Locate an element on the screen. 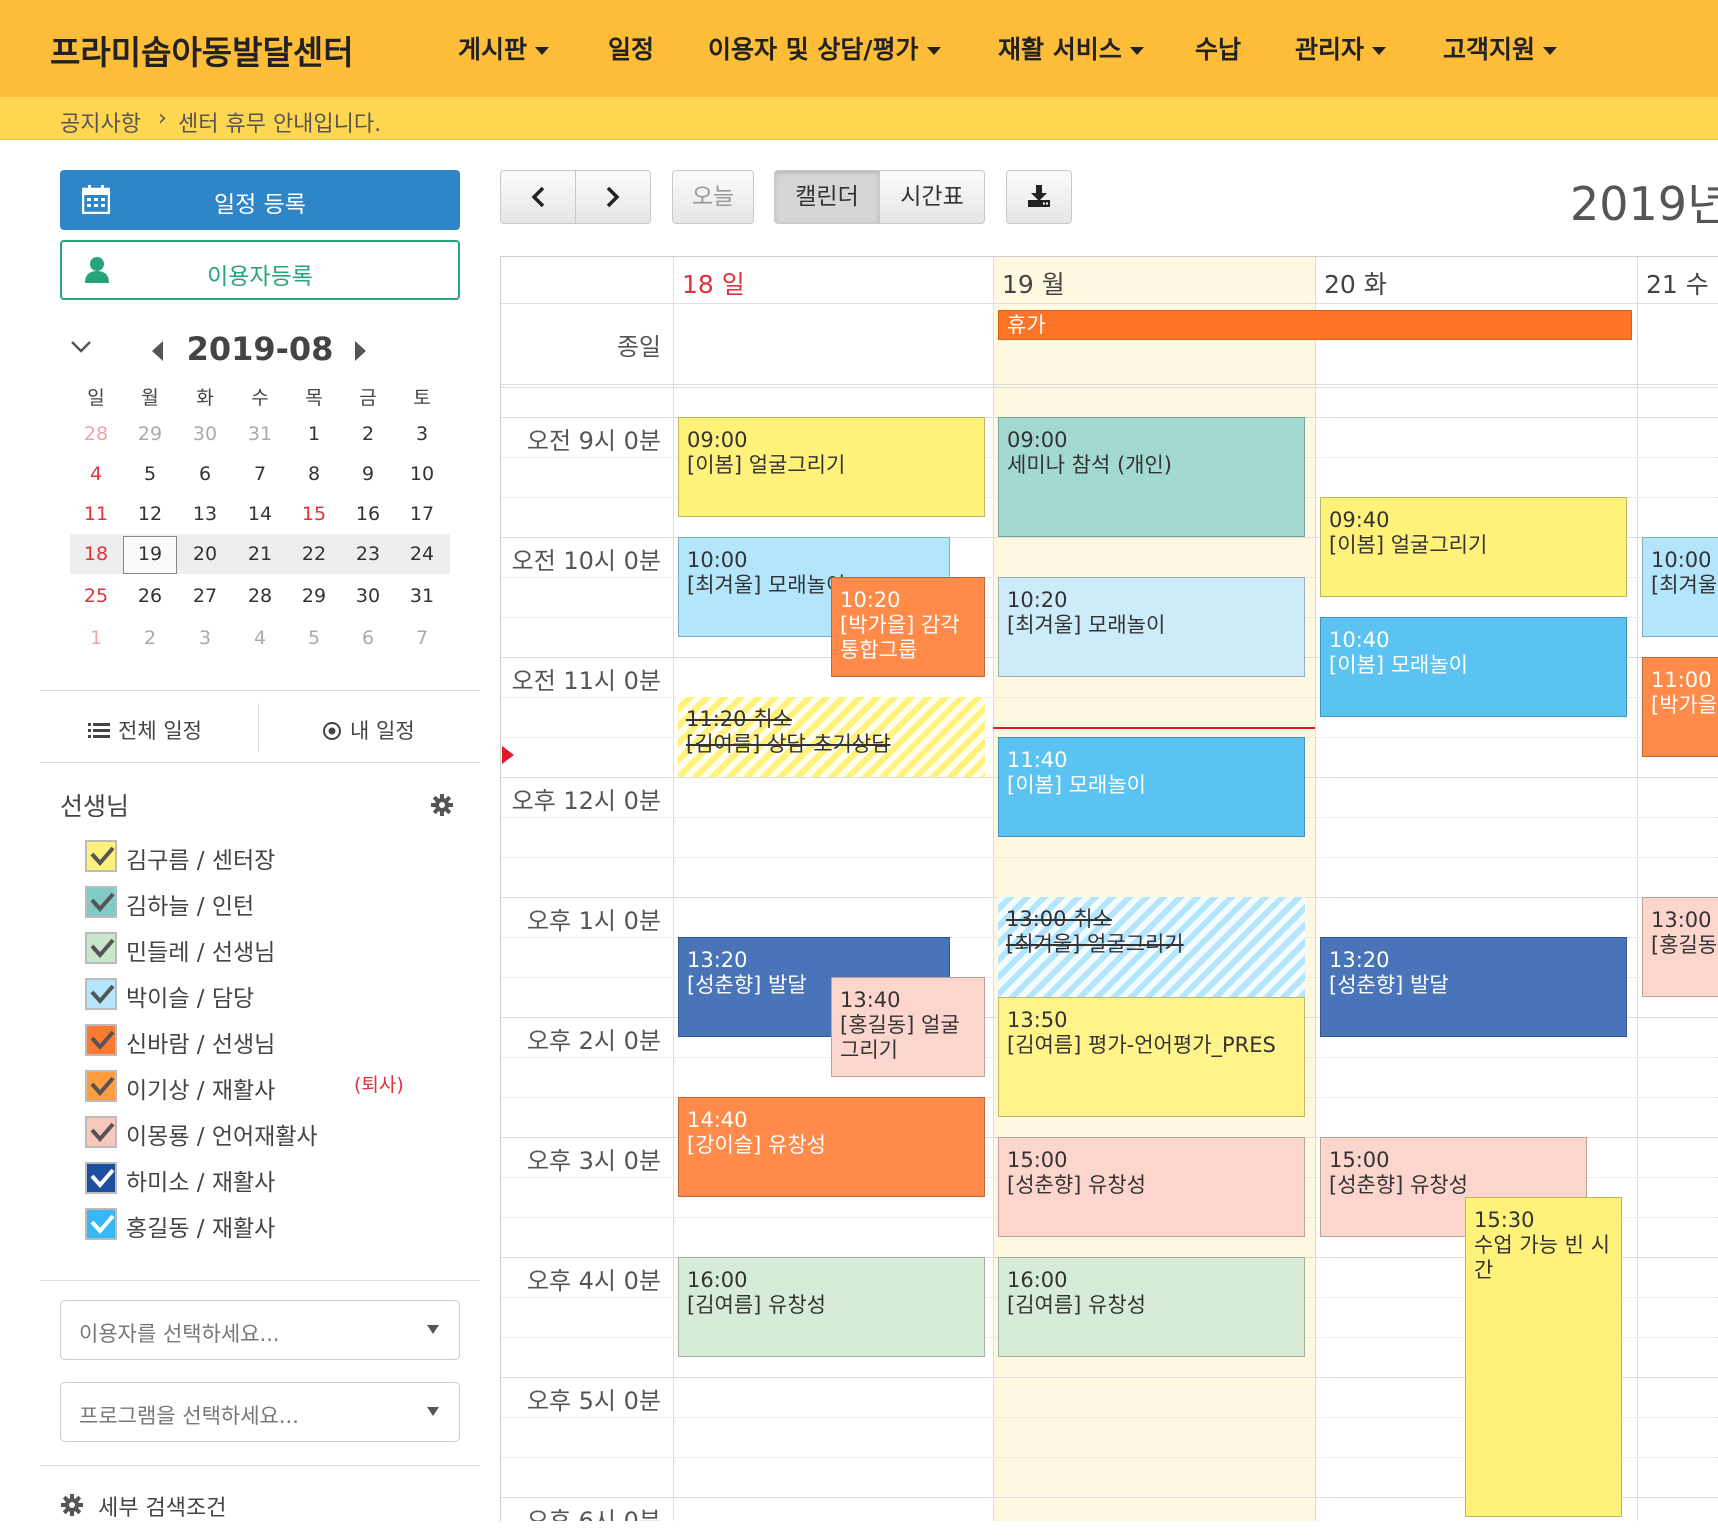 This screenshot has height=1540, width=1718. cancelled-event: 13:00 취소 [최겨울] 얼굴그리기 is located at coordinates (1151, 947).